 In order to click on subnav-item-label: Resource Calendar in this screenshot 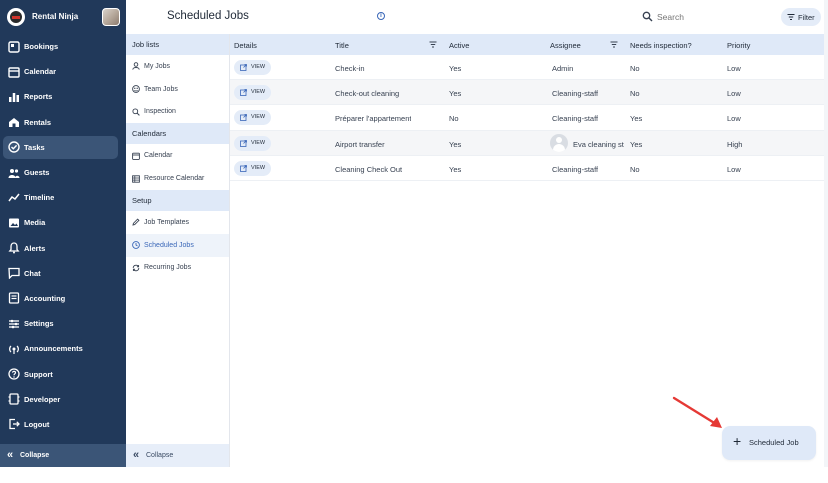, I will do `click(174, 179)`.